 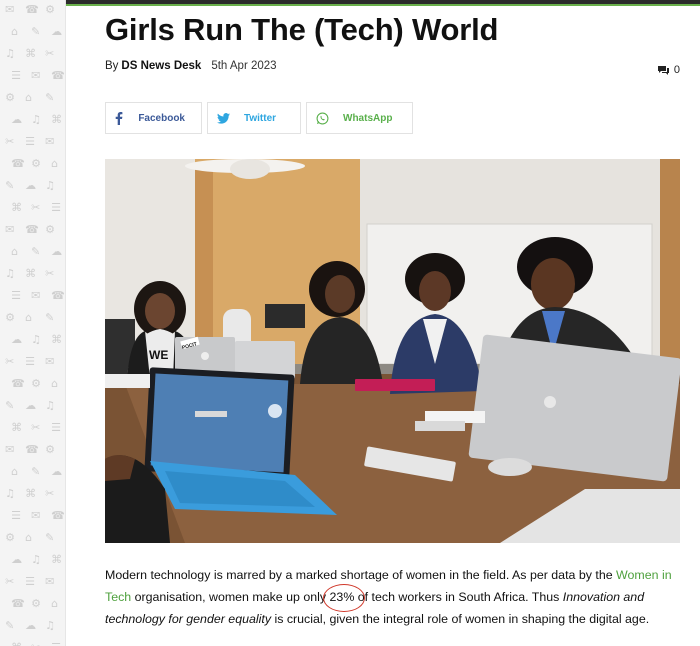 What do you see at coordinates (322, 118) in the screenshot?
I see `whatsapp-icon` at bounding box center [322, 118].